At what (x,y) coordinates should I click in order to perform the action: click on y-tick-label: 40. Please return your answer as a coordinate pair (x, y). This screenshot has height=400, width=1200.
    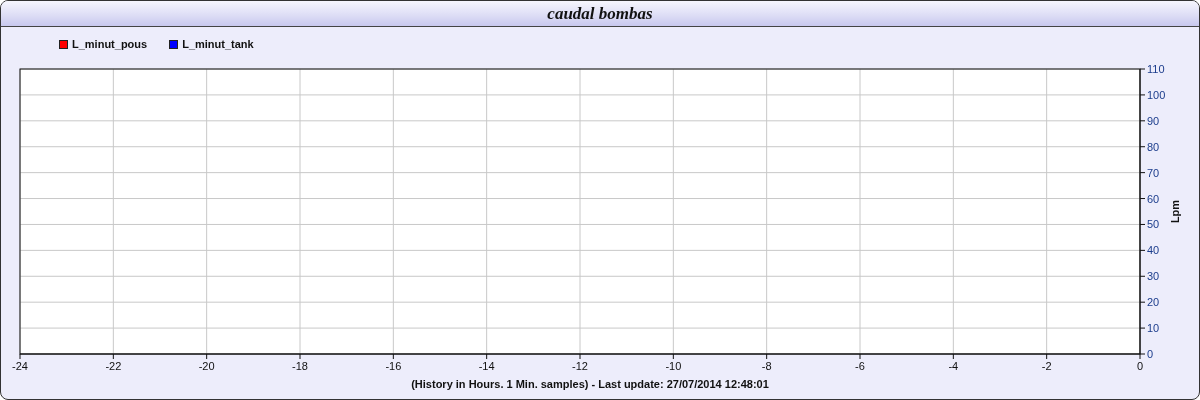
    Looking at the image, I should click on (1153, 250).